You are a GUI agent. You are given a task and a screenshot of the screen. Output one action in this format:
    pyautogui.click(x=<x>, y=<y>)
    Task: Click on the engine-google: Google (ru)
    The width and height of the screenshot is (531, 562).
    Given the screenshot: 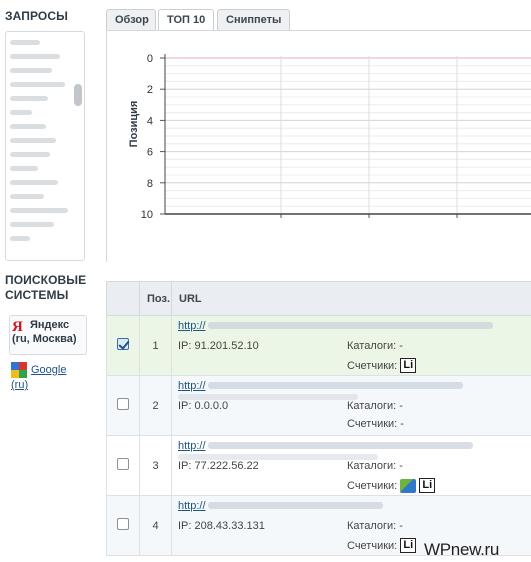 What is the action you would take?
    pyautogui.click(x=37, y=377)
    